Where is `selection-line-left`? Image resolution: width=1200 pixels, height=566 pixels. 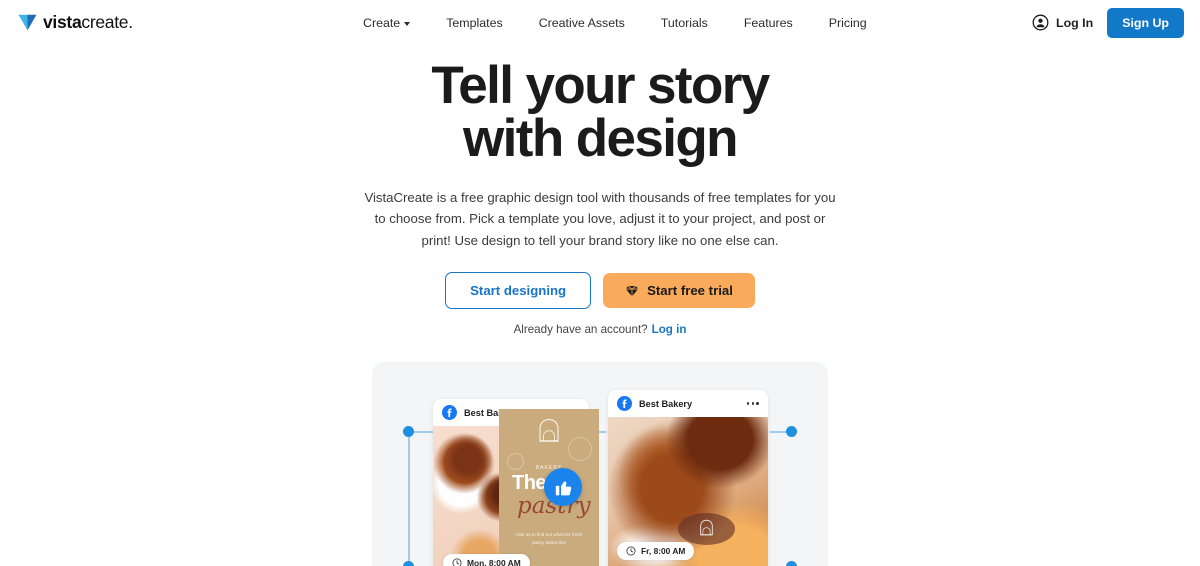
selection-line-left is located at coordinates (409, 498).